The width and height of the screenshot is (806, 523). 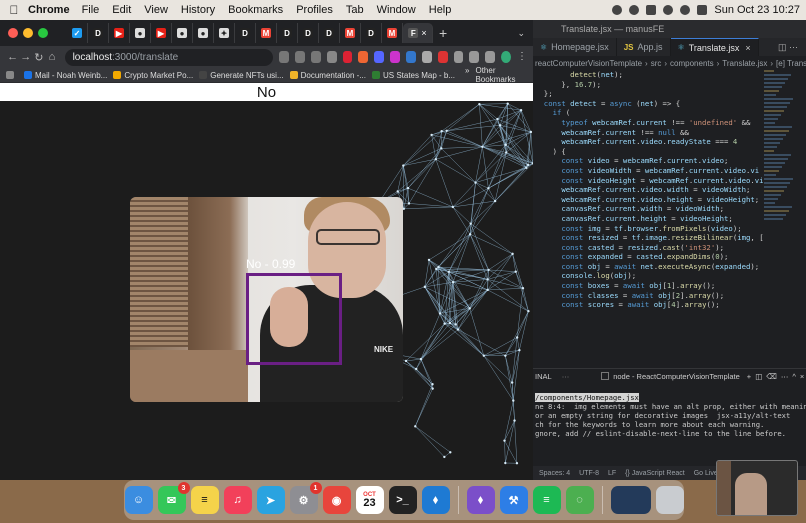 What do you see at coordinates (771, 376) in the screenshot?
I see `trash-terminal-icon: ⌫` at bounding box center [771, 376].